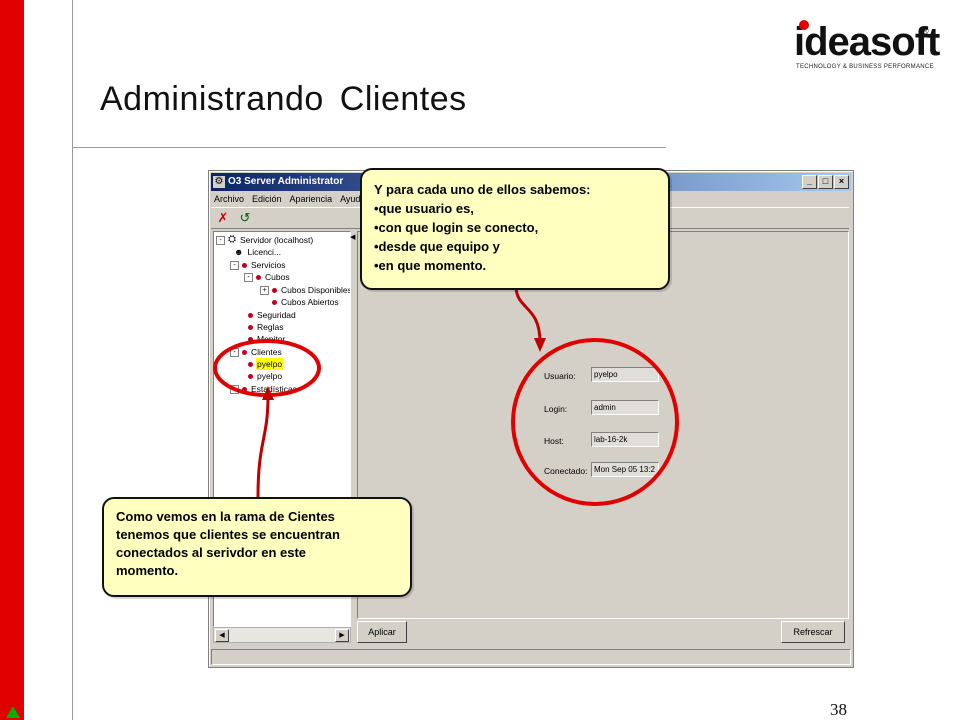  What do you see at coordinates (229, 199) in the screenshot?
I see `menu-archivo: Archivo` at bounding box center [229, 199].